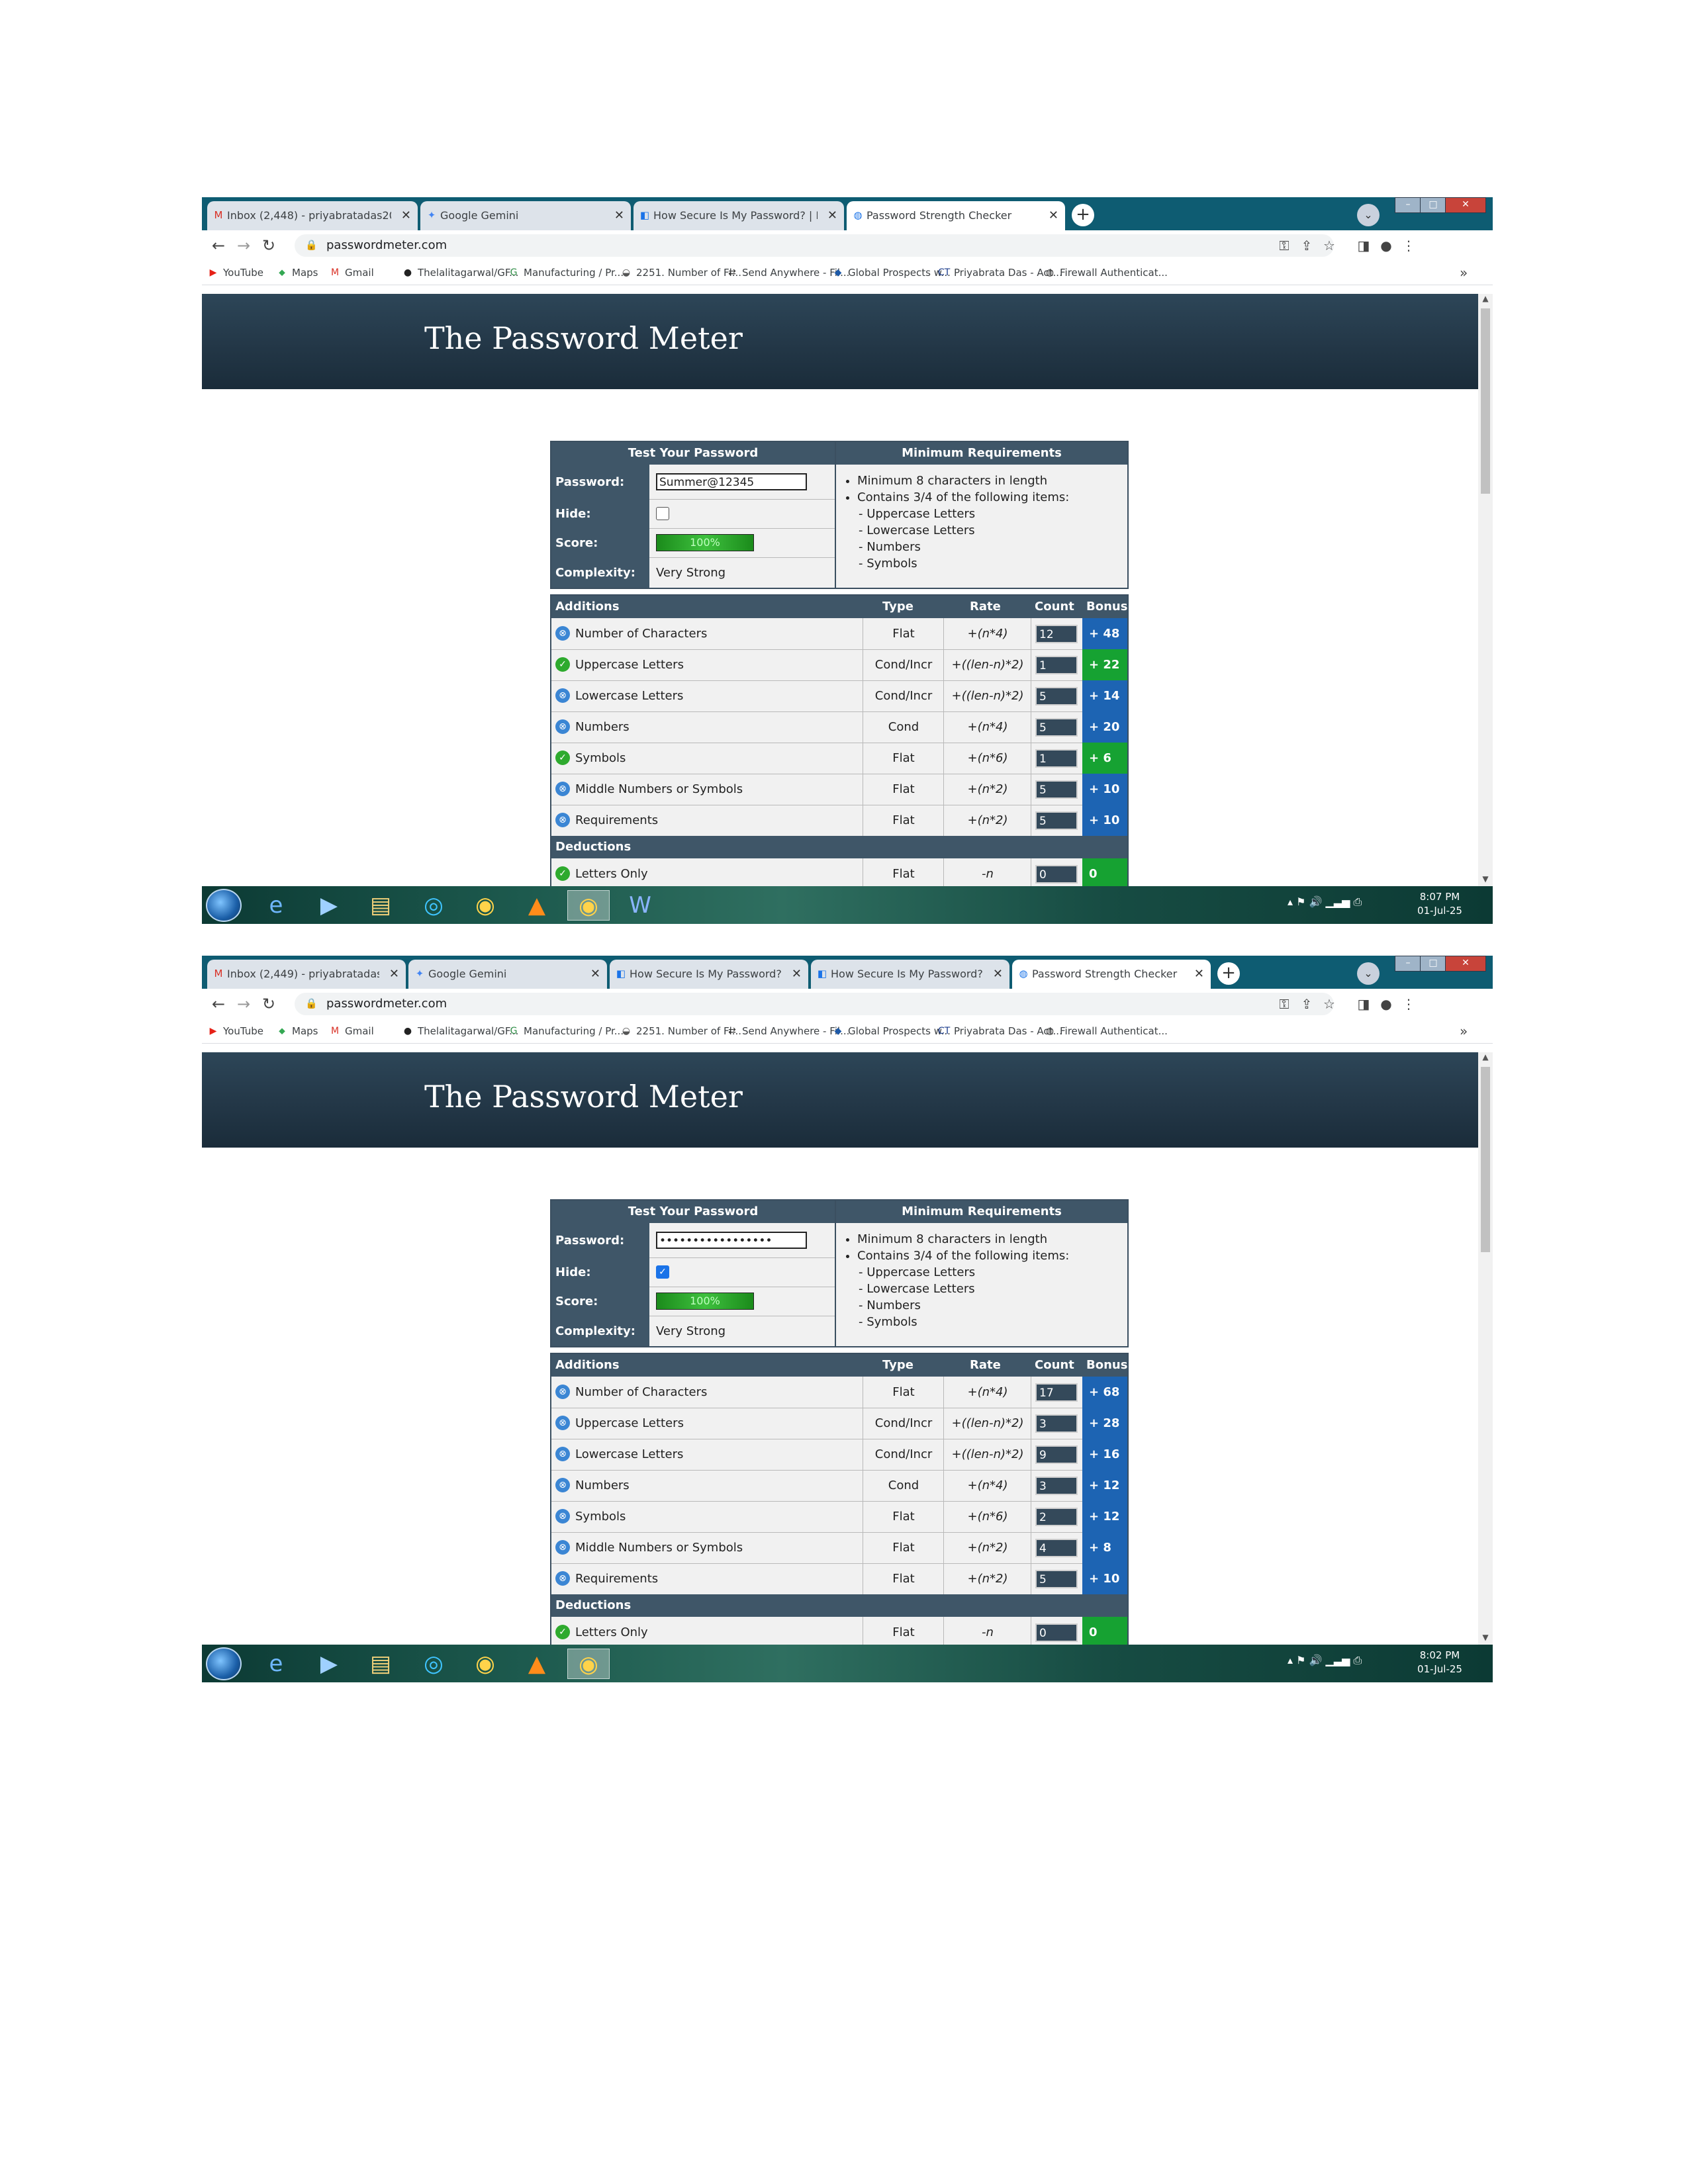 The width and height of the screenshot is (1688, 2184). What do you see at coordinates (312, 215) in the screenshot?
I see `browser-tab: M Inbox (2,448) - priyabratadas200: ✕` at bounding box center [312, 215].